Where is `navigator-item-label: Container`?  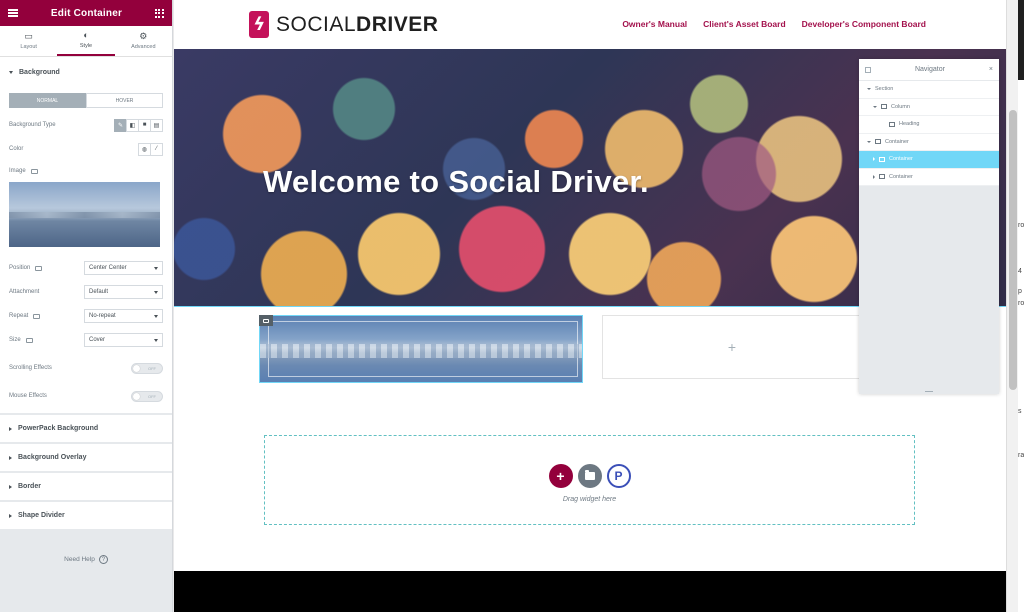 navigator-item-label: Container is located at coordinates (901, 176).